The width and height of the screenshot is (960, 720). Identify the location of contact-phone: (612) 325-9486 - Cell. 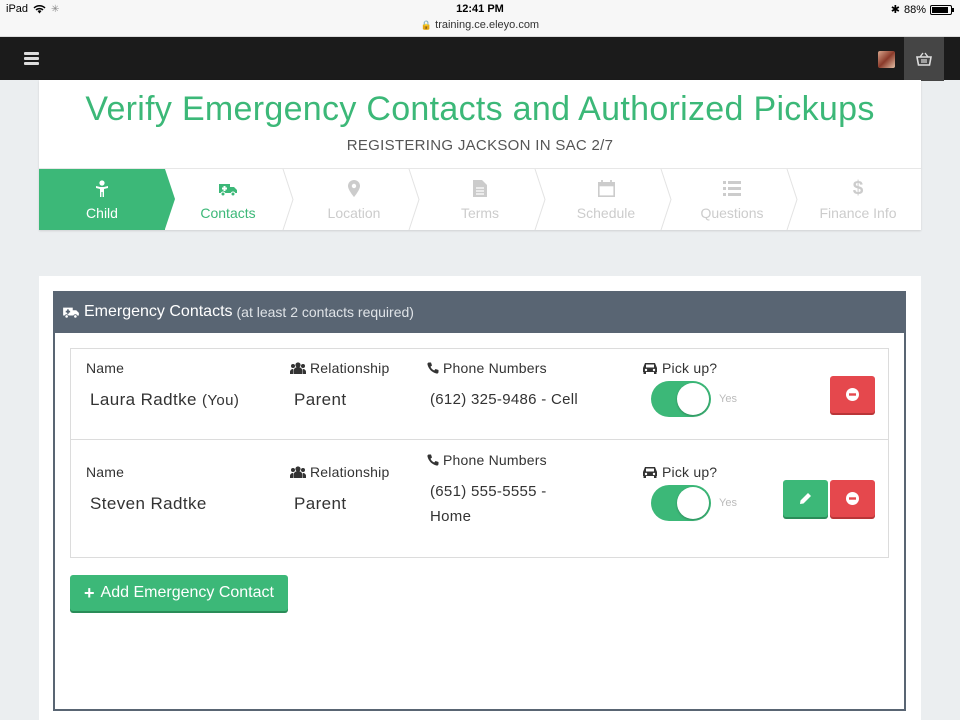
(504, 399).